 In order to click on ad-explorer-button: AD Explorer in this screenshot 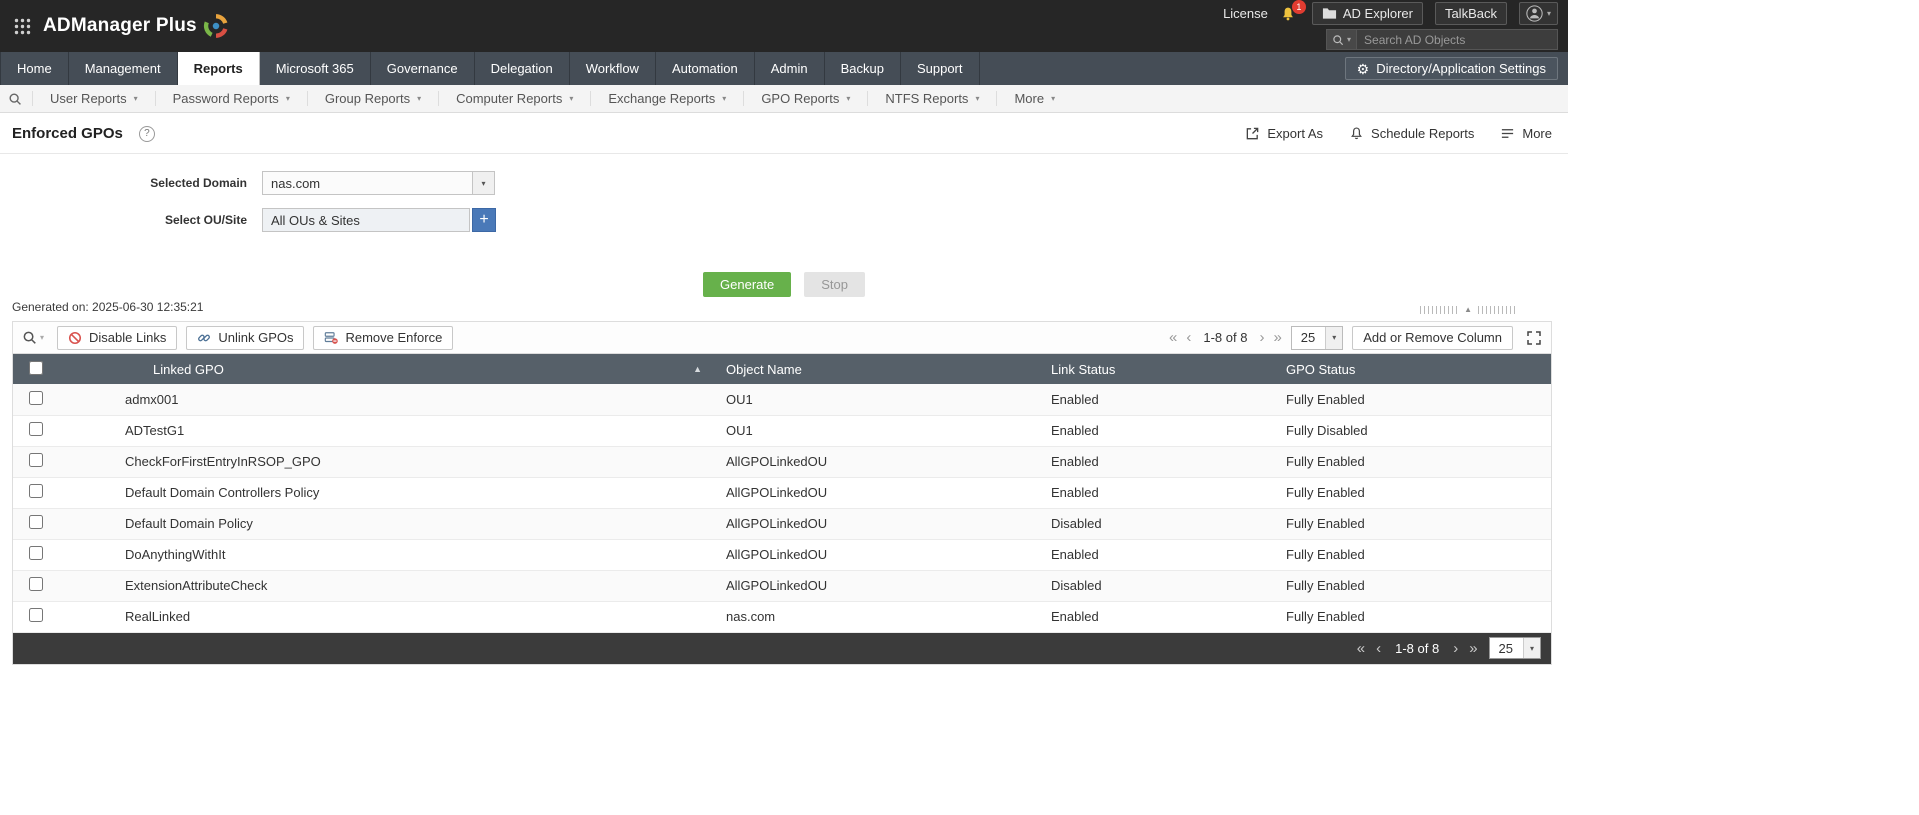, I will do `click(1367, 13)`.